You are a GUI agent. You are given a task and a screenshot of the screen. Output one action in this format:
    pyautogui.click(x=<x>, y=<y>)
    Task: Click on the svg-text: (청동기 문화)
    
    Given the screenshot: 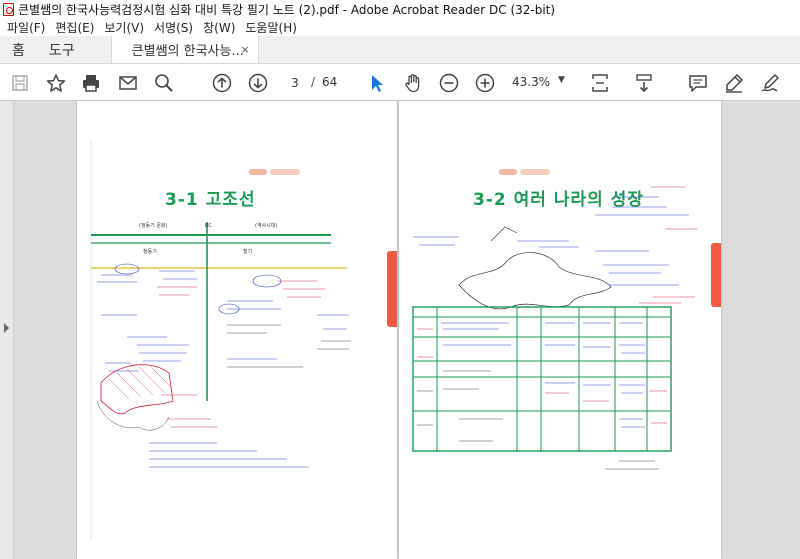 What is the action you would take?
    pyautogui.click(x=153, y=225)
    